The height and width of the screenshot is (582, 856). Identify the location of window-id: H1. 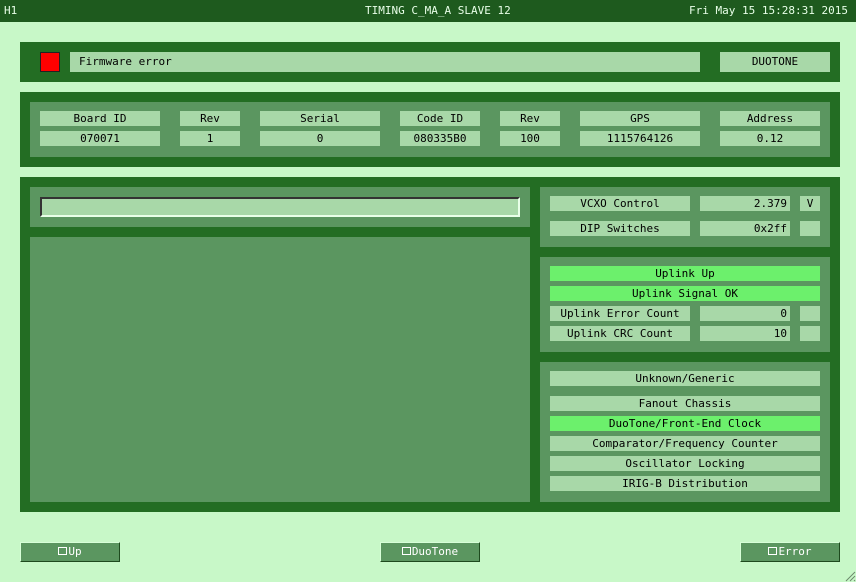
(11, 10).